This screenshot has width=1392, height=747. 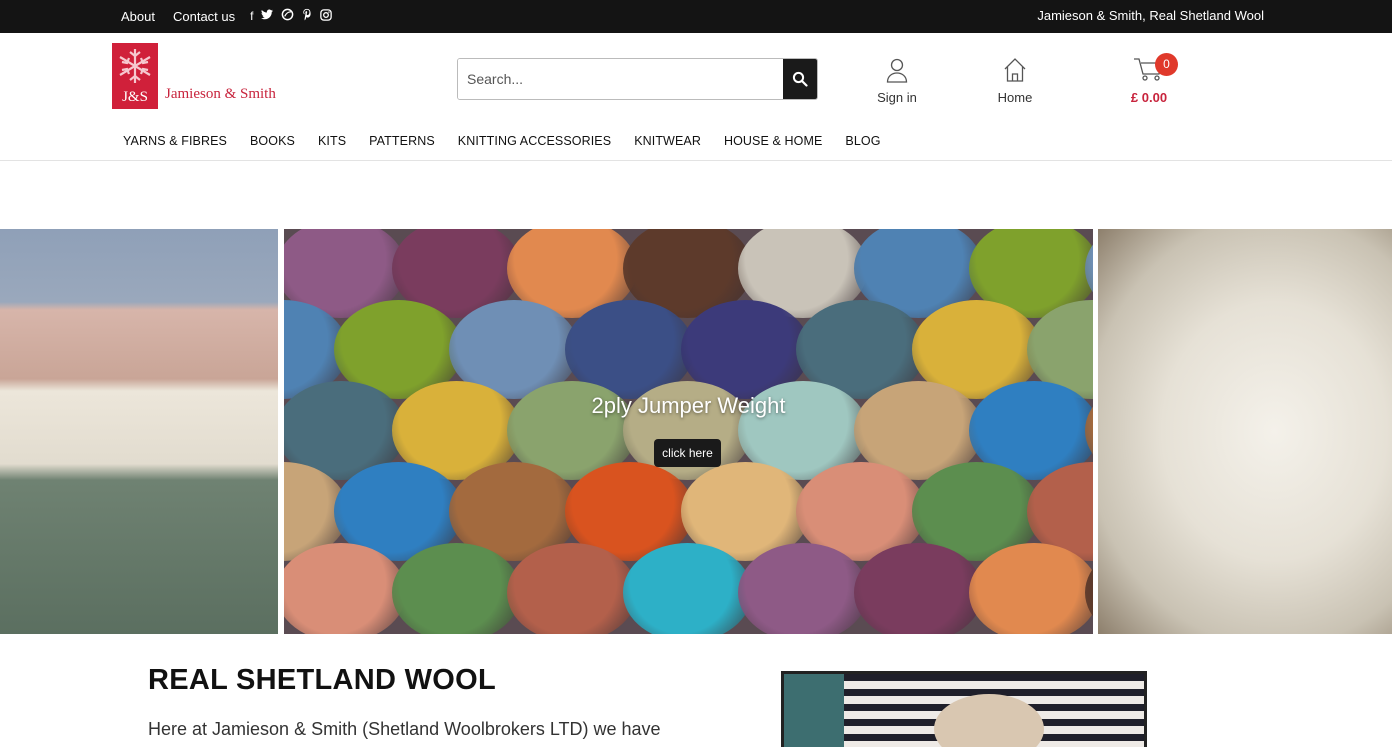 I want to click on nav-divider, so click(x=696, y=160).